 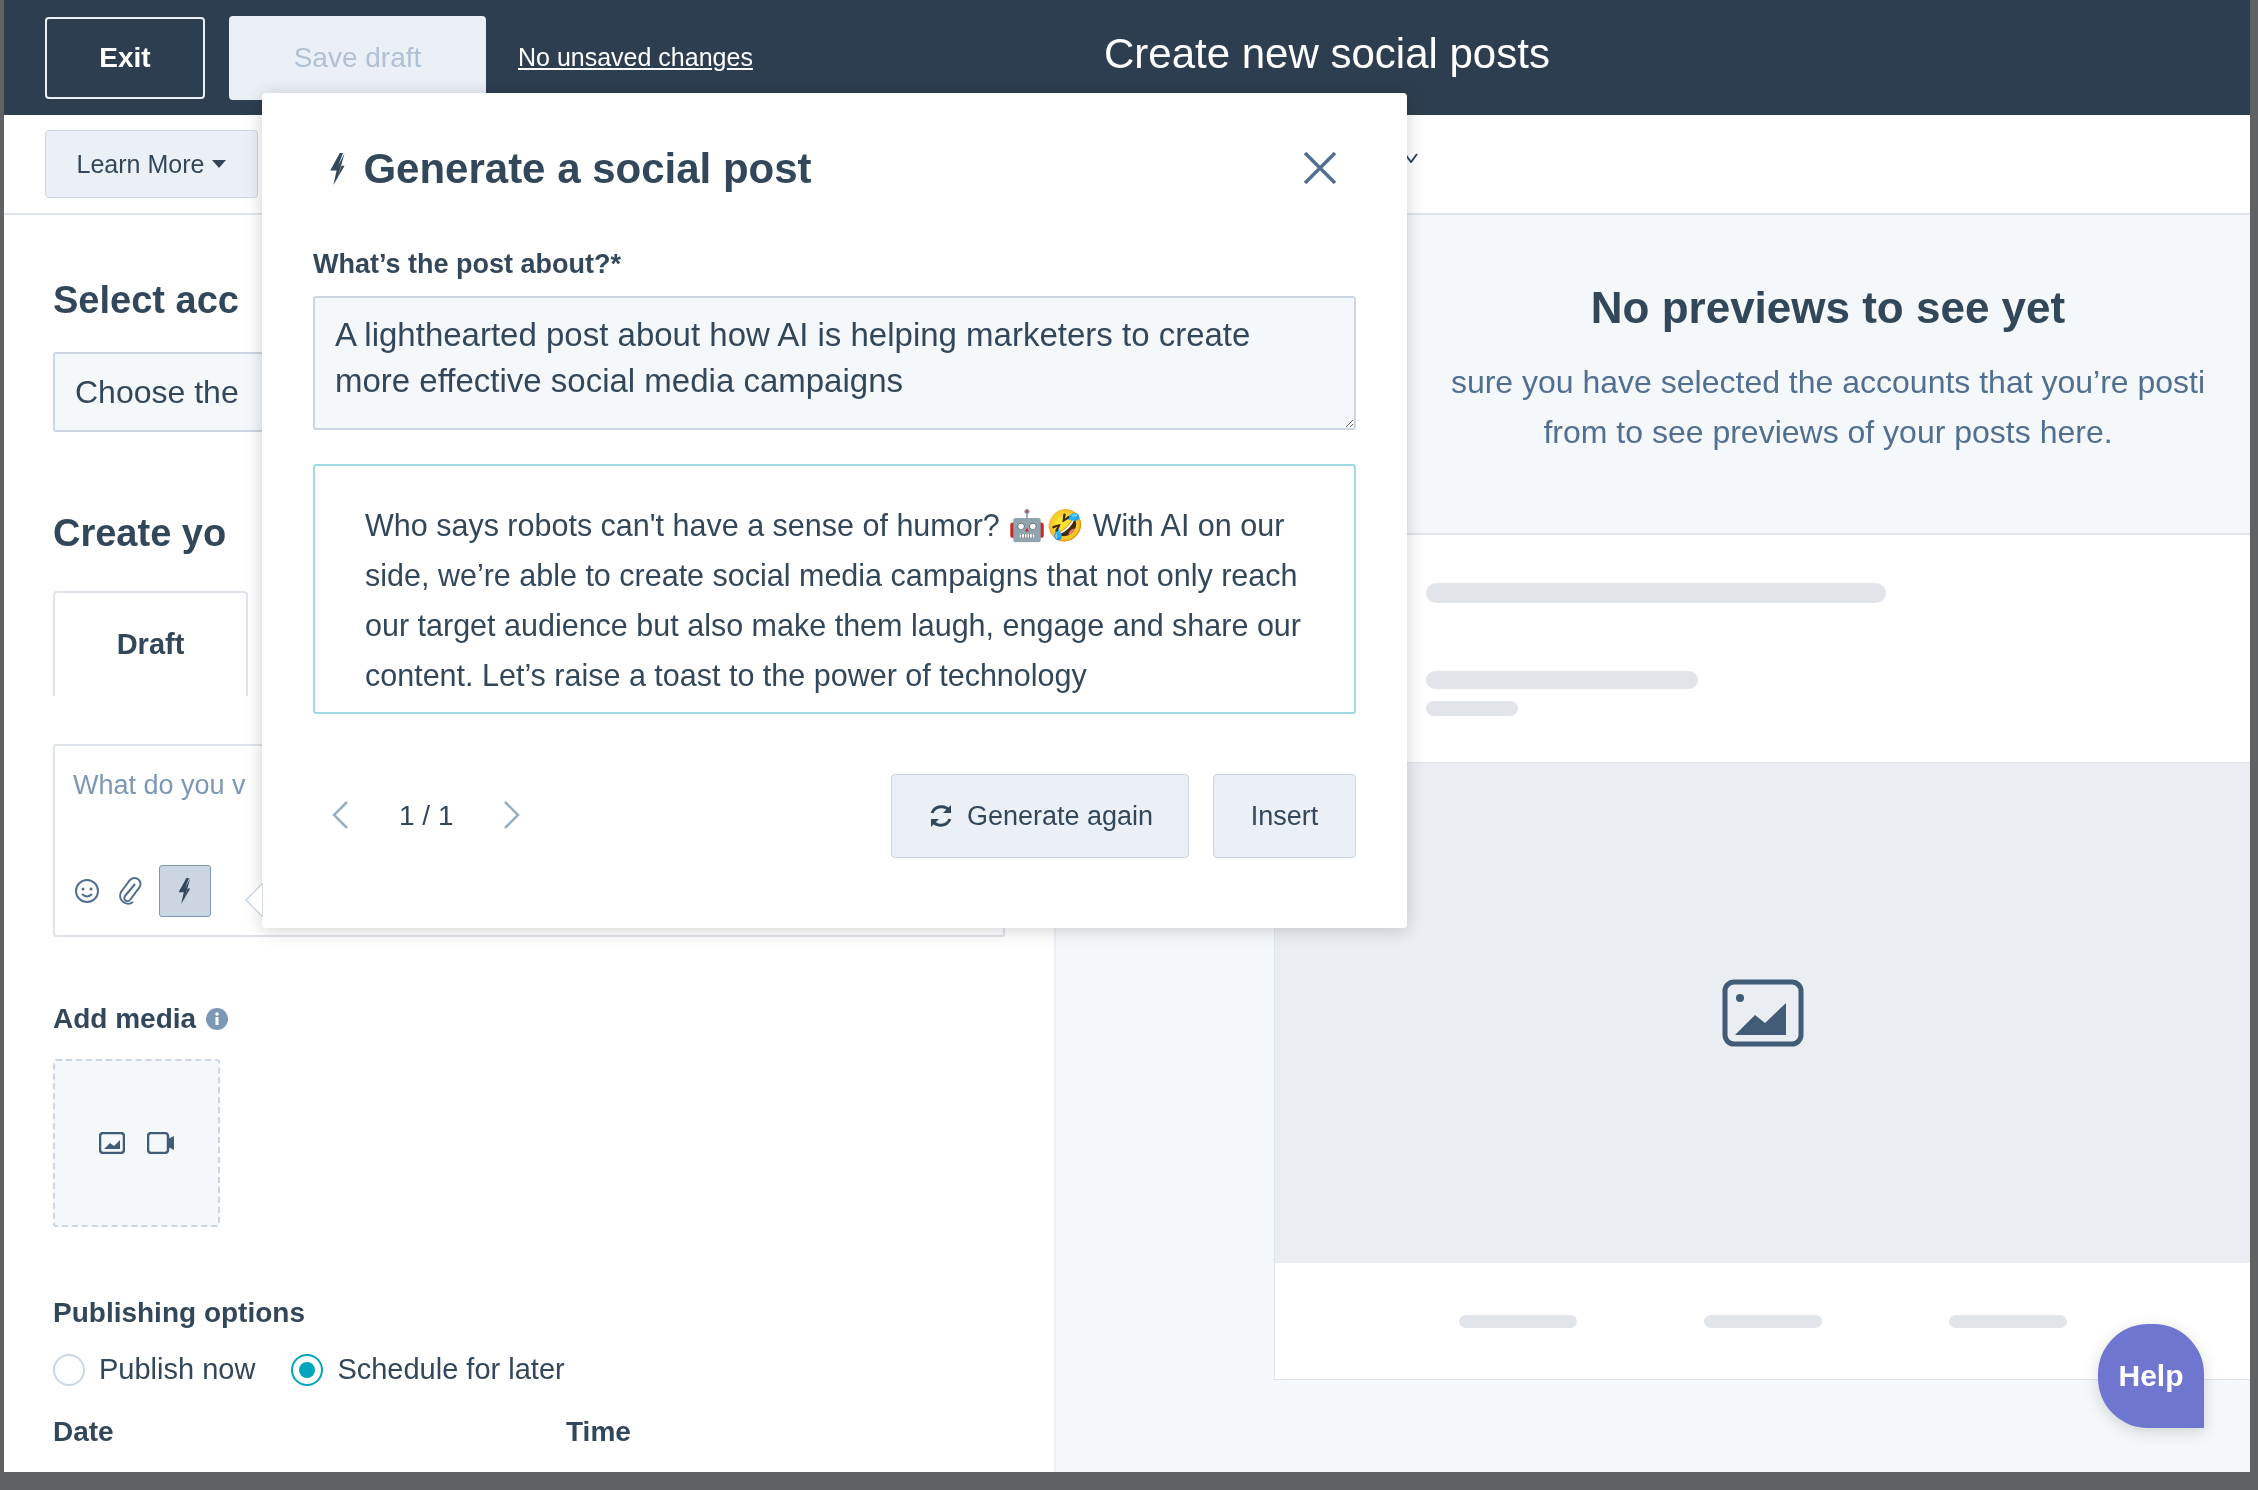 I want to click on section-heading: Select acc, so click(x=146, y=300).